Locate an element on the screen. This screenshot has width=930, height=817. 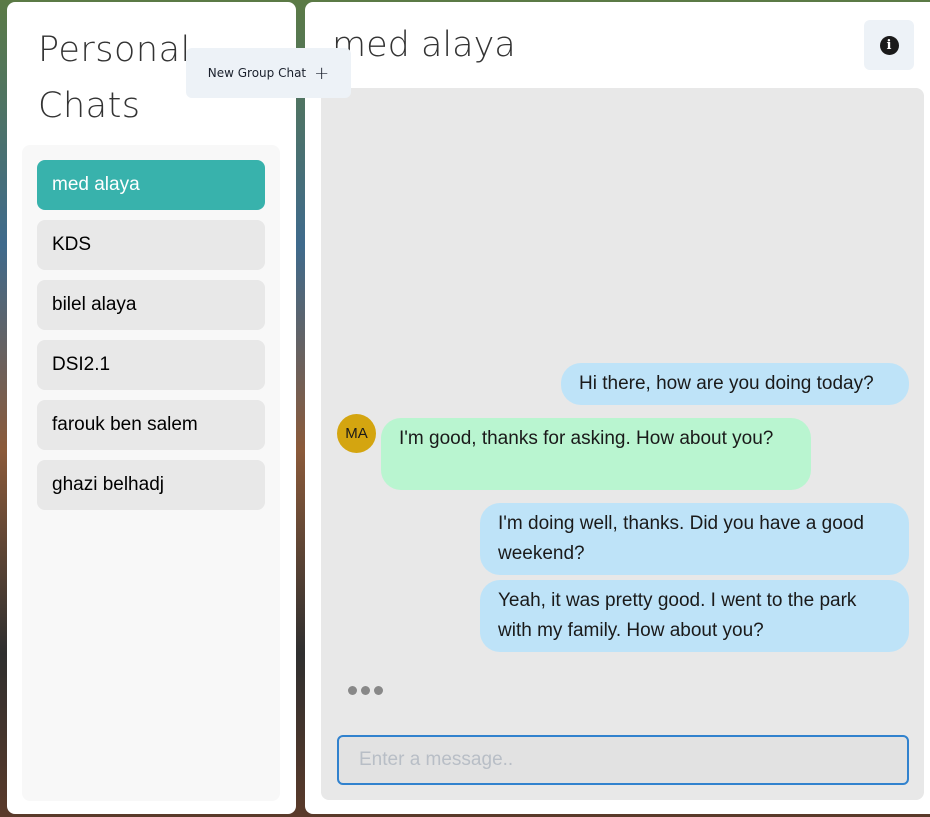
message-input is located at coordinates (623, 760).